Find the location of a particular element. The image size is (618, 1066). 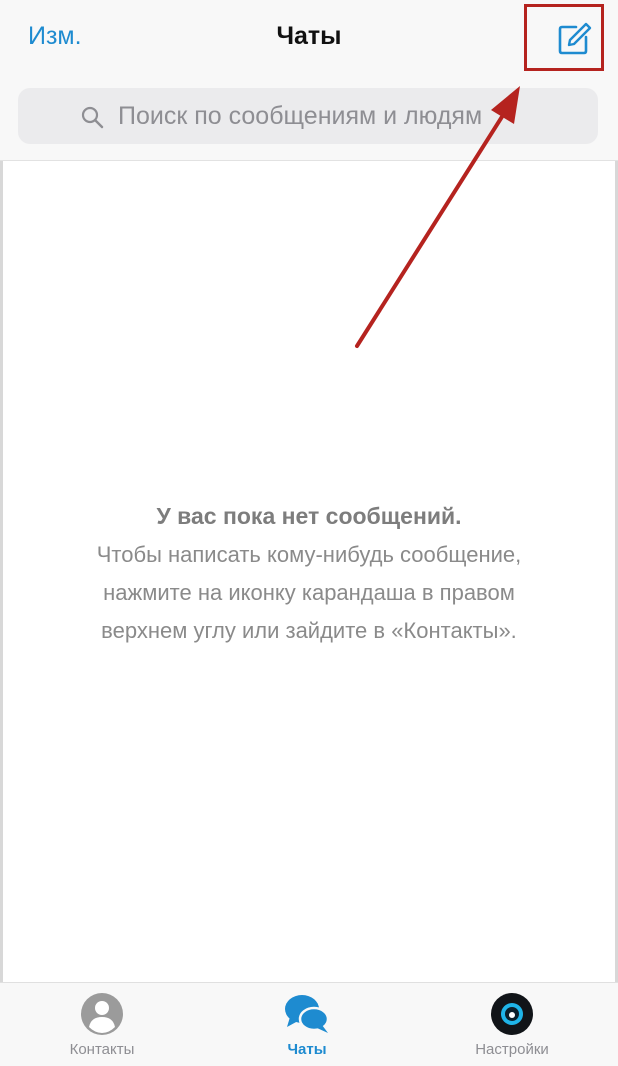

search-placeholder: Поиск по сообщениям и людям is located at coordinates (300, 115).